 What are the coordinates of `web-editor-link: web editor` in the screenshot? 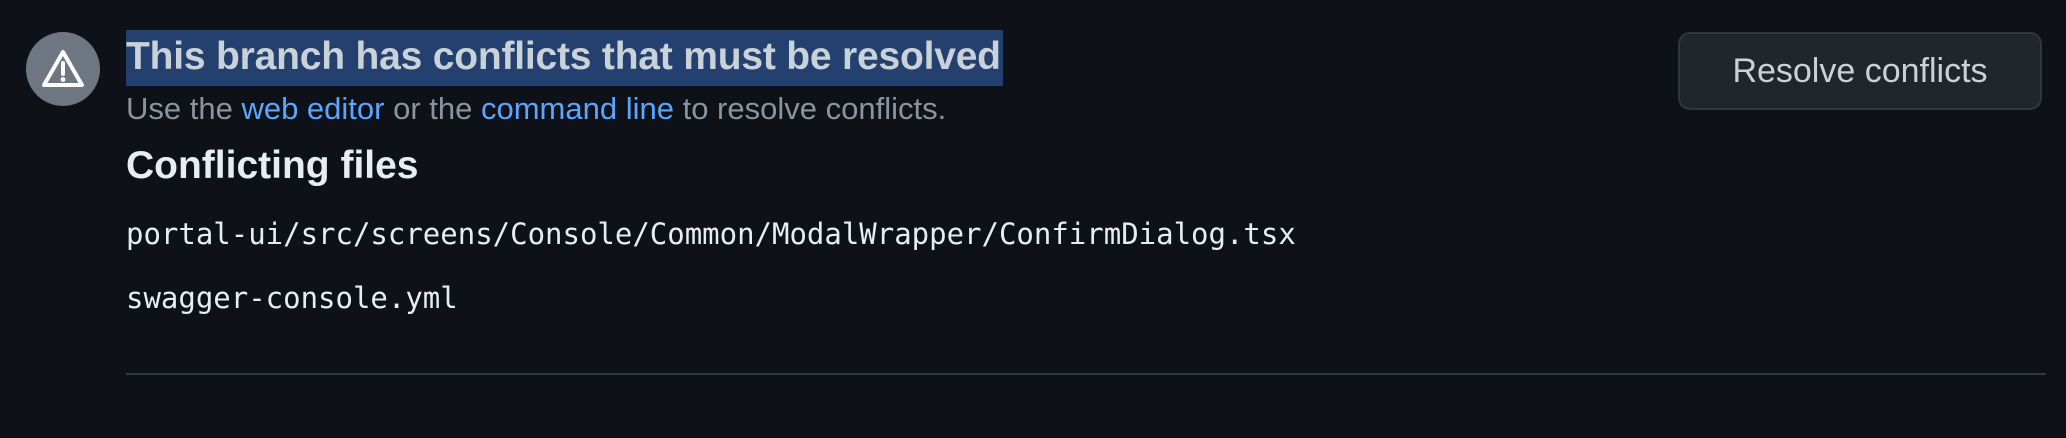 It's located at (312, 108).